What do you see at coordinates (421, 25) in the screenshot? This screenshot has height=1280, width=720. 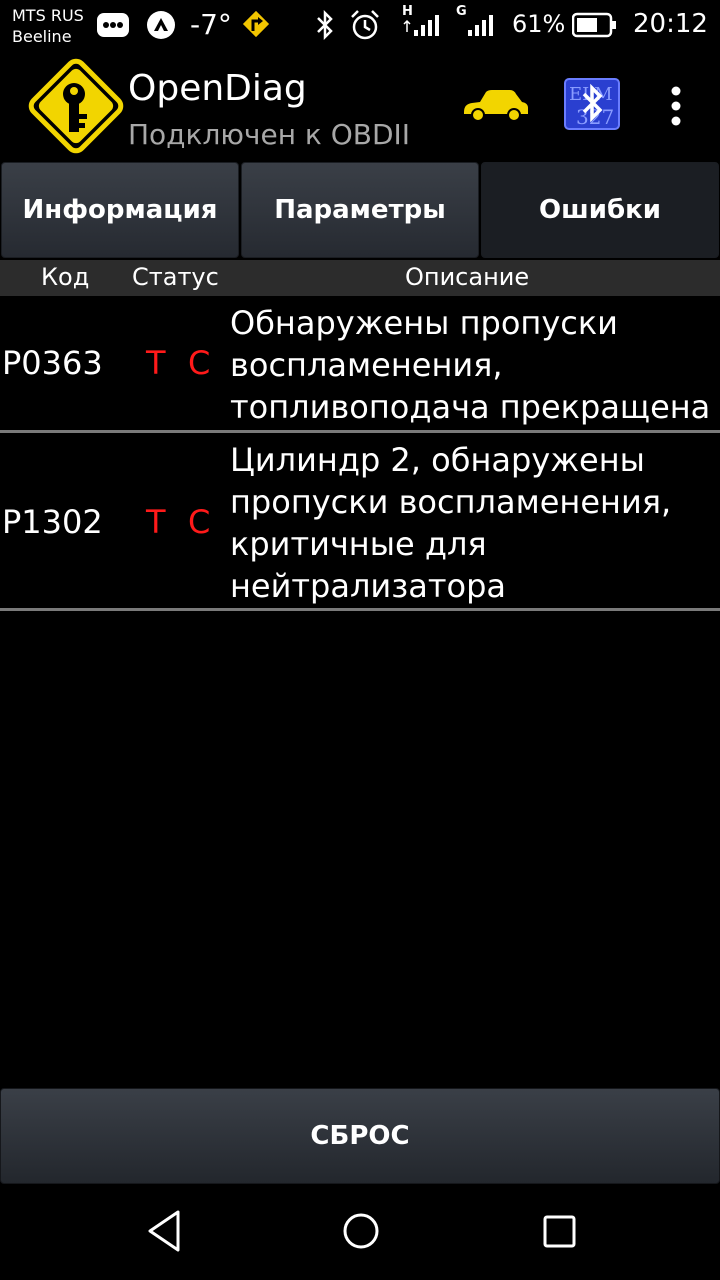 I see `signal-icon` at bounding box center [421, 25].